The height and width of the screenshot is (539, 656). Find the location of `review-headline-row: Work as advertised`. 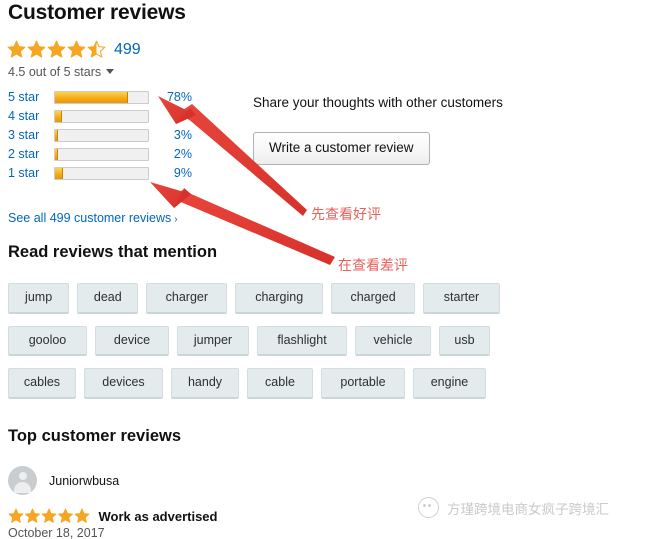

review-headline-row: Work as advertised is located at coordinates (112, 516).